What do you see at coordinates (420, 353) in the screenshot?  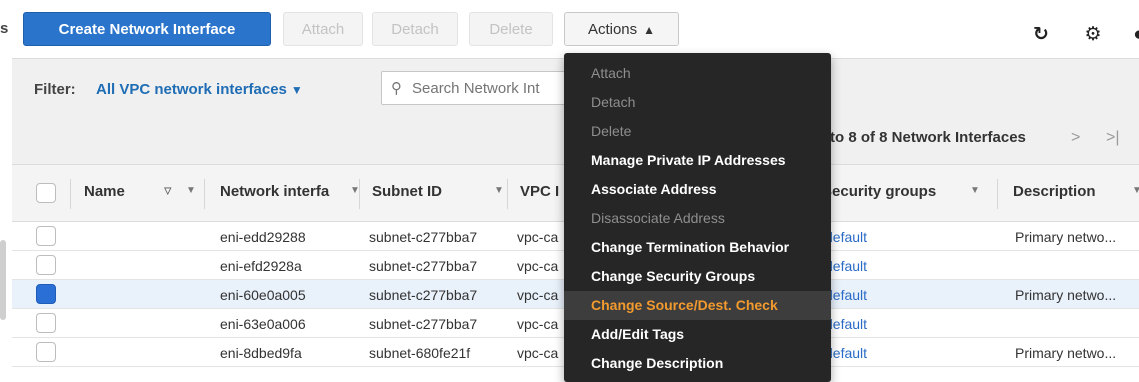 I see `subnet-id: subnet-680fe21f` at bounding box center [420, 353].